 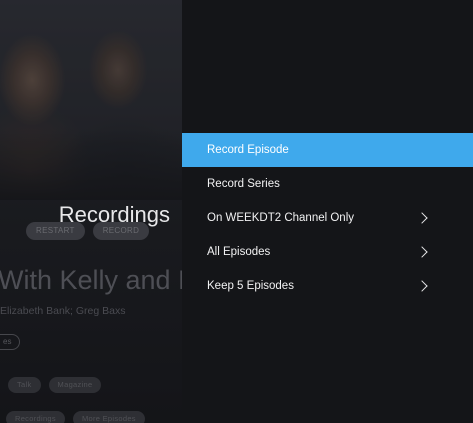 I want to click on page-title: Recordings, so click(x=114, y=214).